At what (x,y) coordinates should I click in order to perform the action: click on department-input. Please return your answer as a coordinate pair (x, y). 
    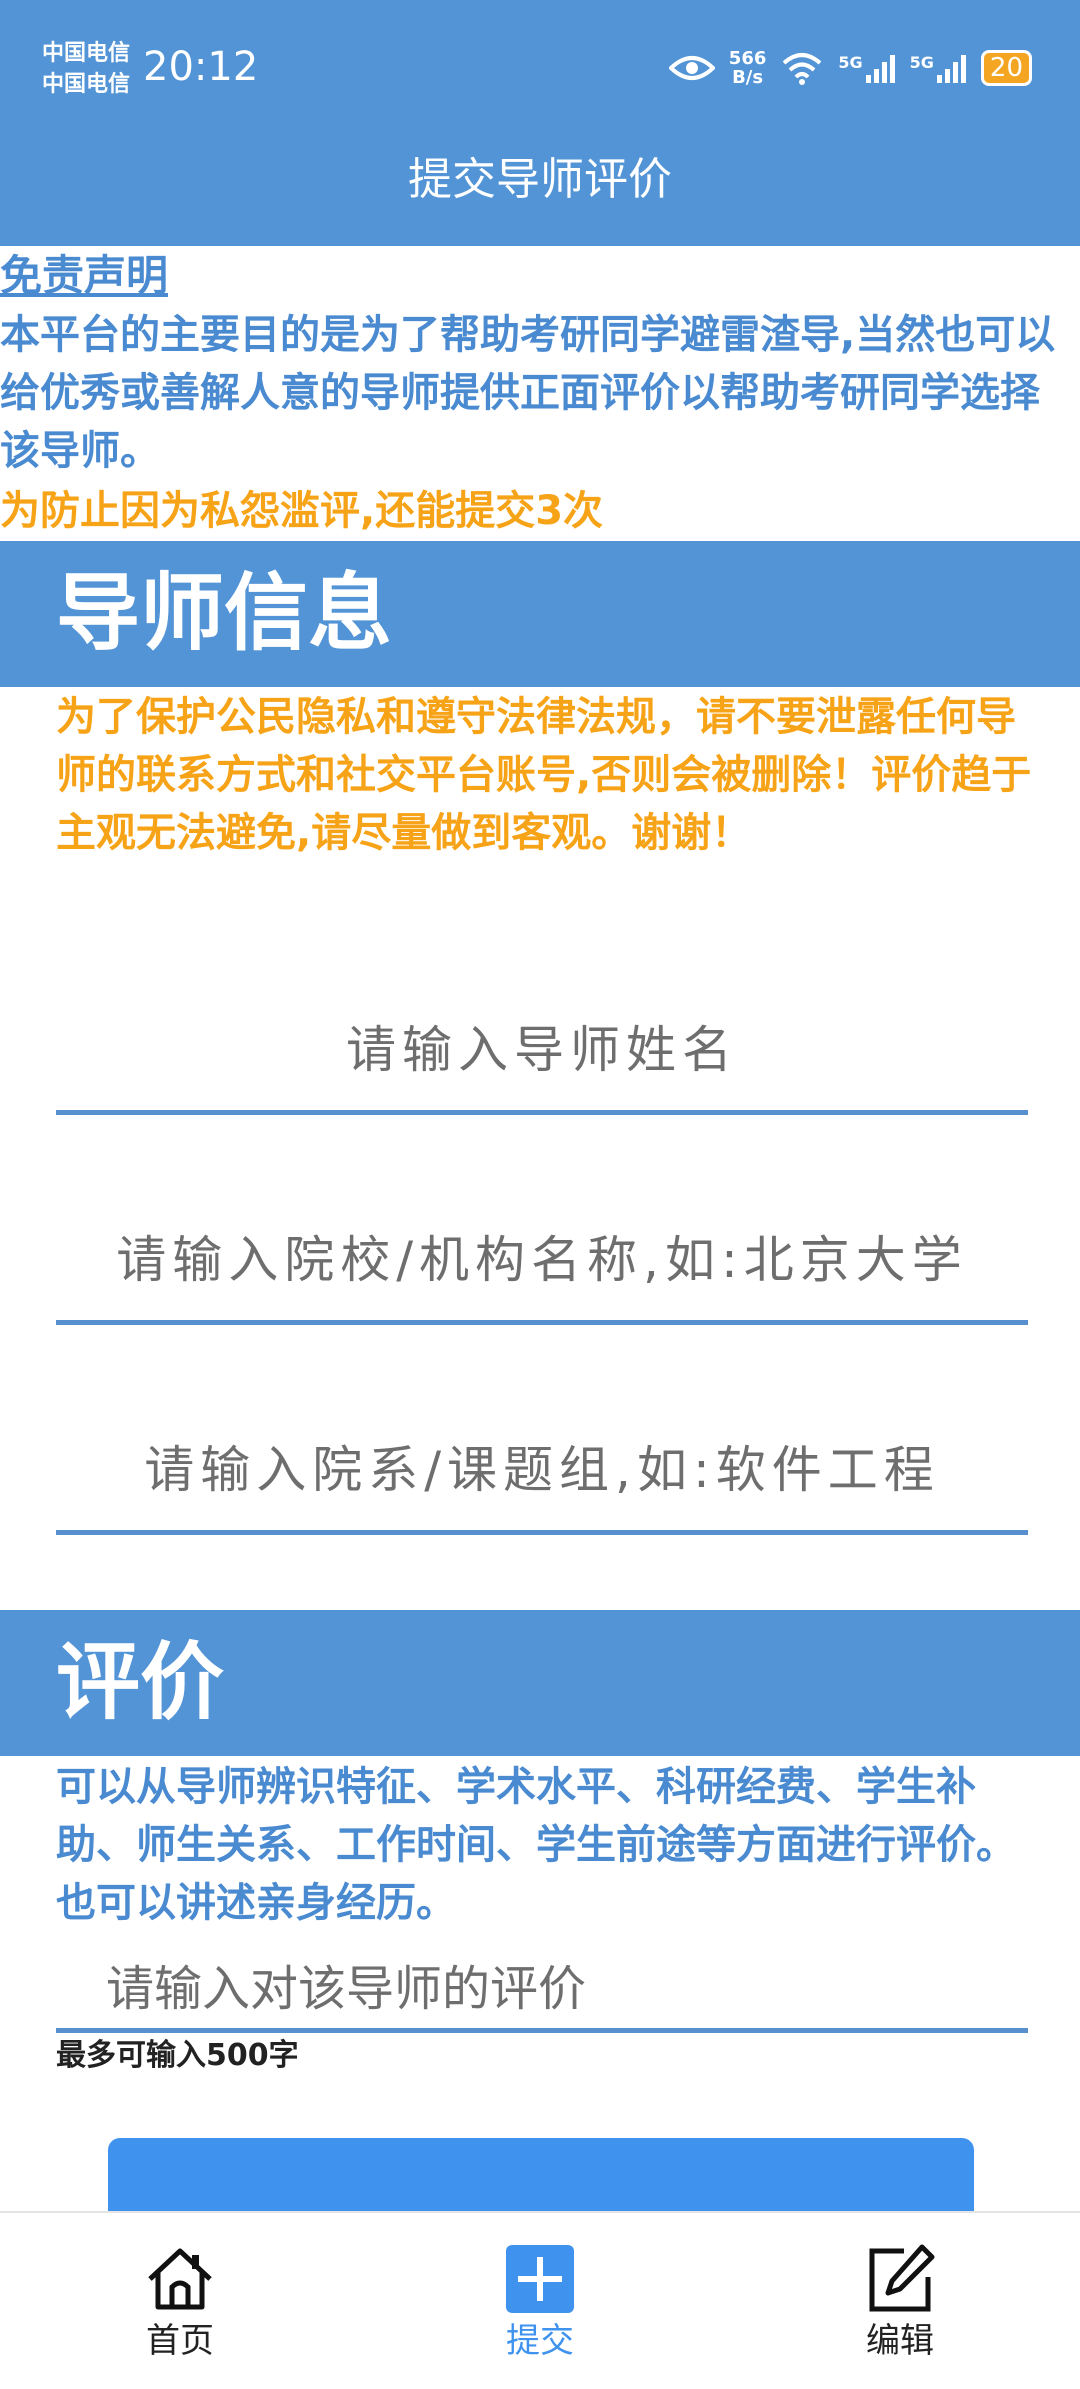
    Looking at the image, I should click on (542, 1470).